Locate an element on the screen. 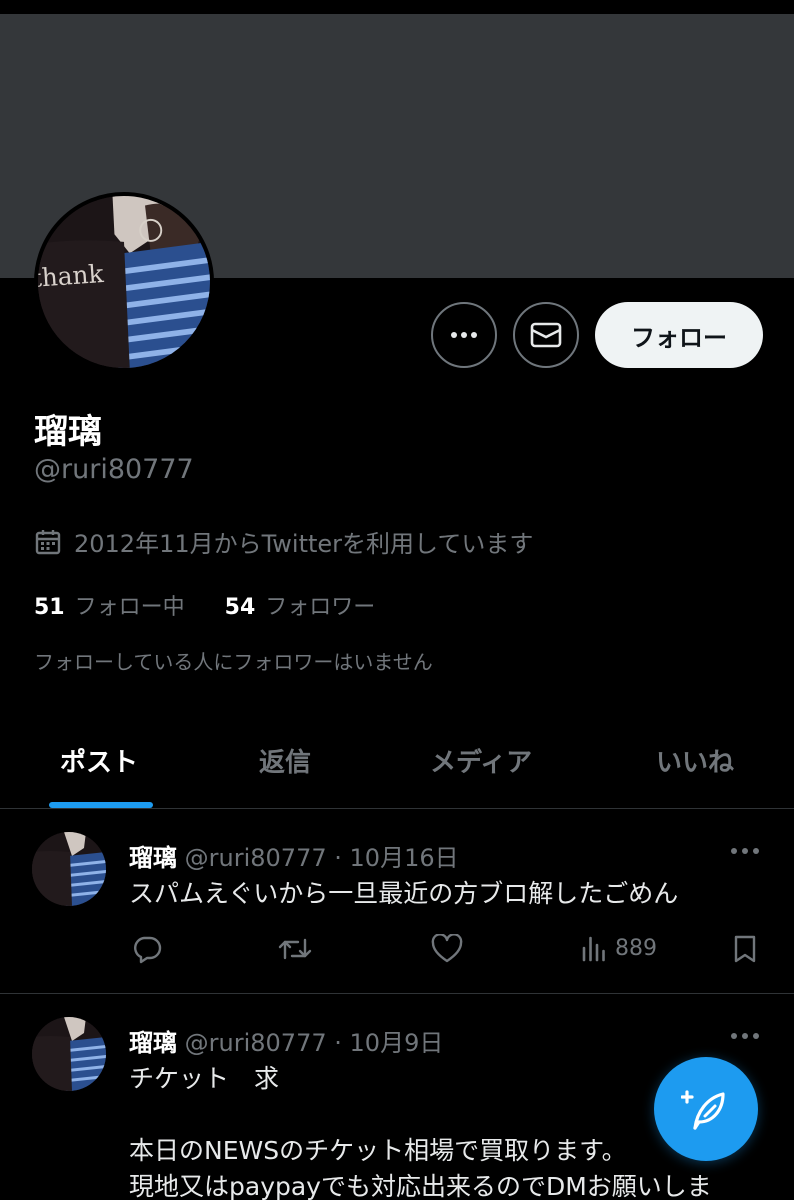 This screenshot has width=794, height=1200. repost-button is located at coordinates (295, 949).